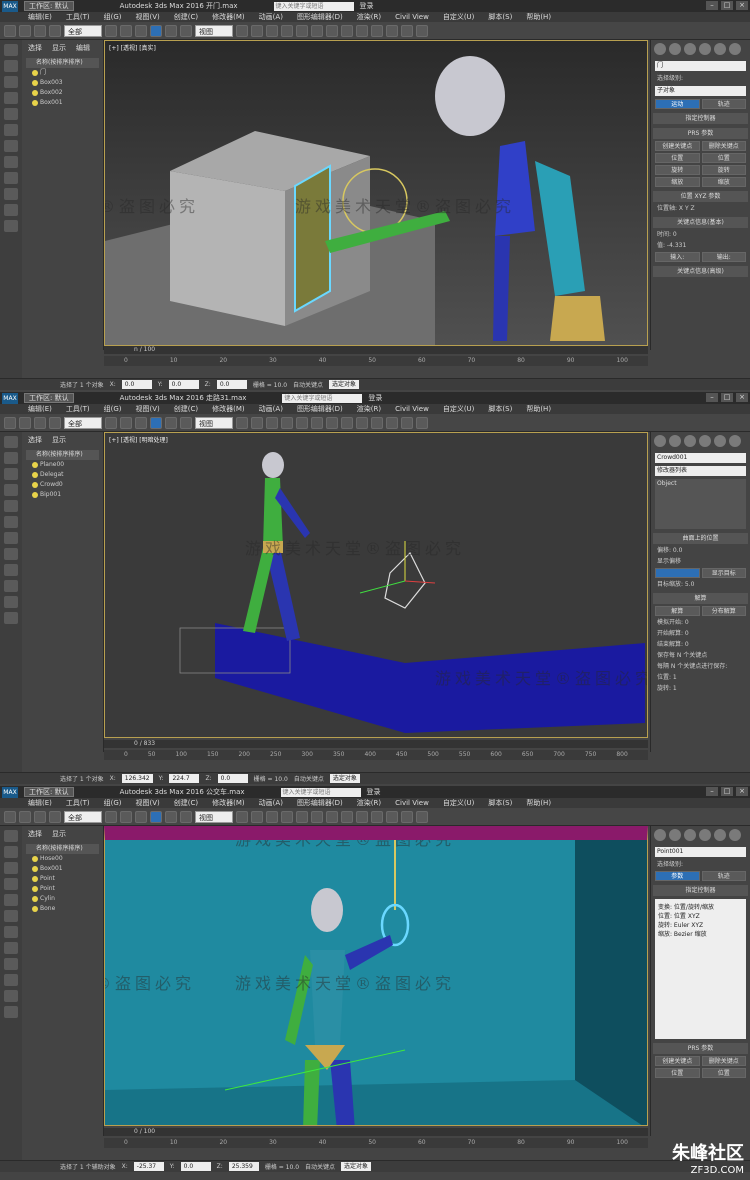  What do you see at coordinates (111, 30) in the screenshot?
I see `select-icon` at bounding box center [111, 30].